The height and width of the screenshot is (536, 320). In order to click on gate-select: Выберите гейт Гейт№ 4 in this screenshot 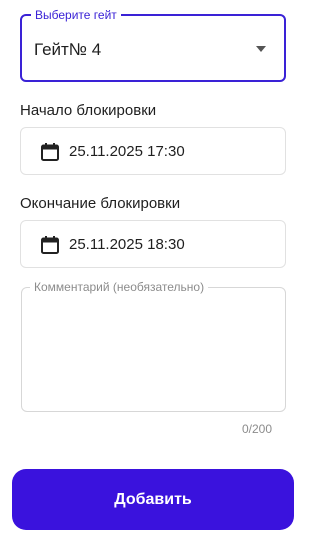, I will do `click(153, 44)`.